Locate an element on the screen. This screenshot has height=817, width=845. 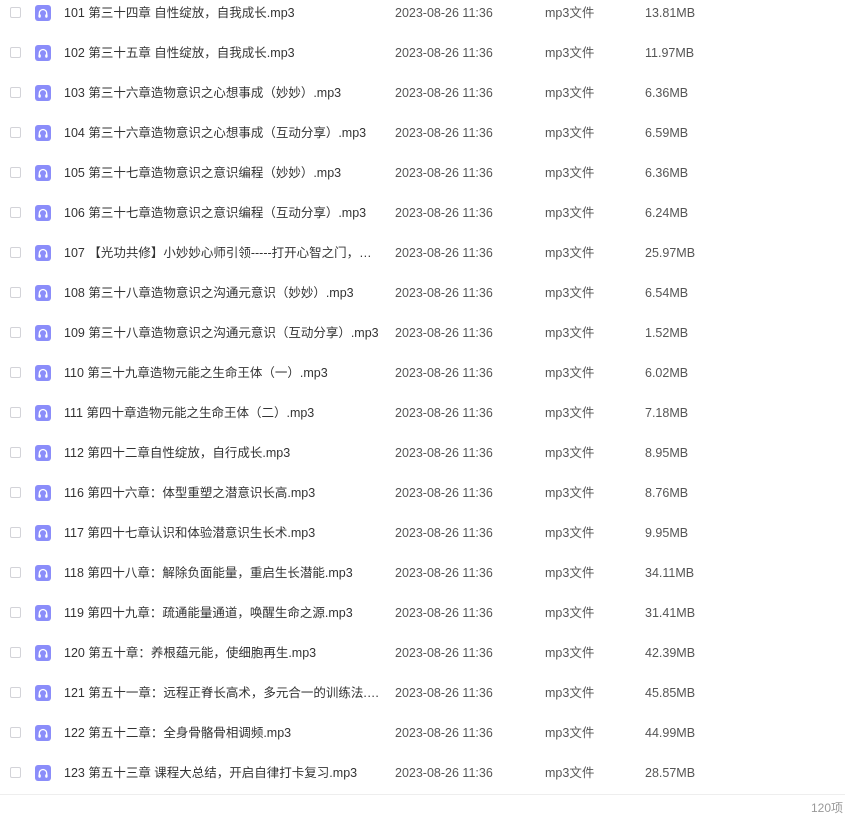
footer-divider is located at coordinates (422, 794).